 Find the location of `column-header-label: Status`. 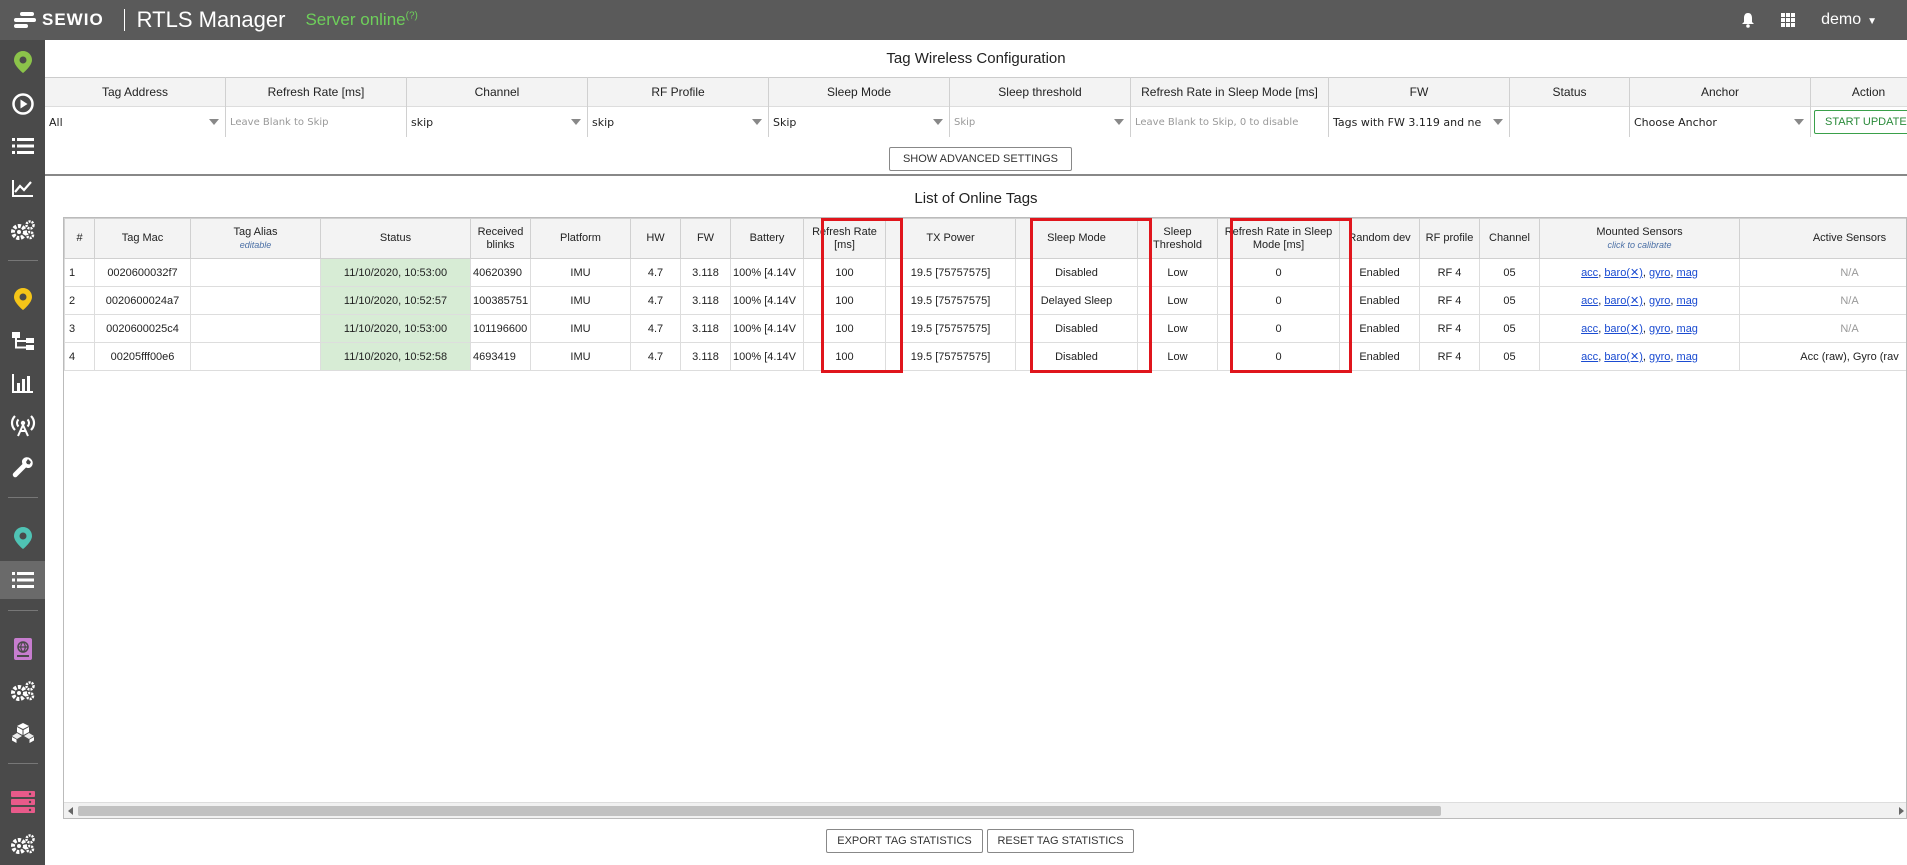

column-header-label: Status is located at coordinates (395, 238).